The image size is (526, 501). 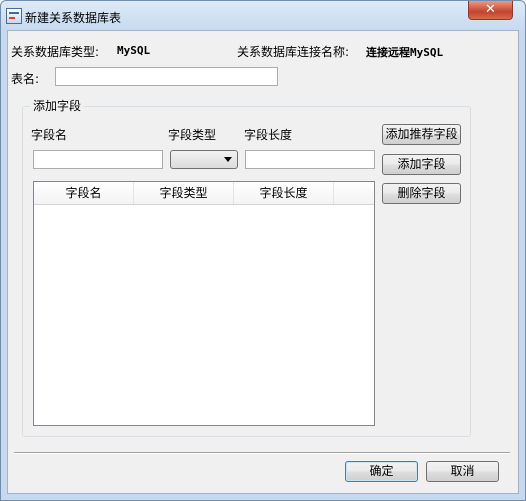 I want to click on title-bar: 新建关系数据库表 ✕, so click(x=263, y=16).